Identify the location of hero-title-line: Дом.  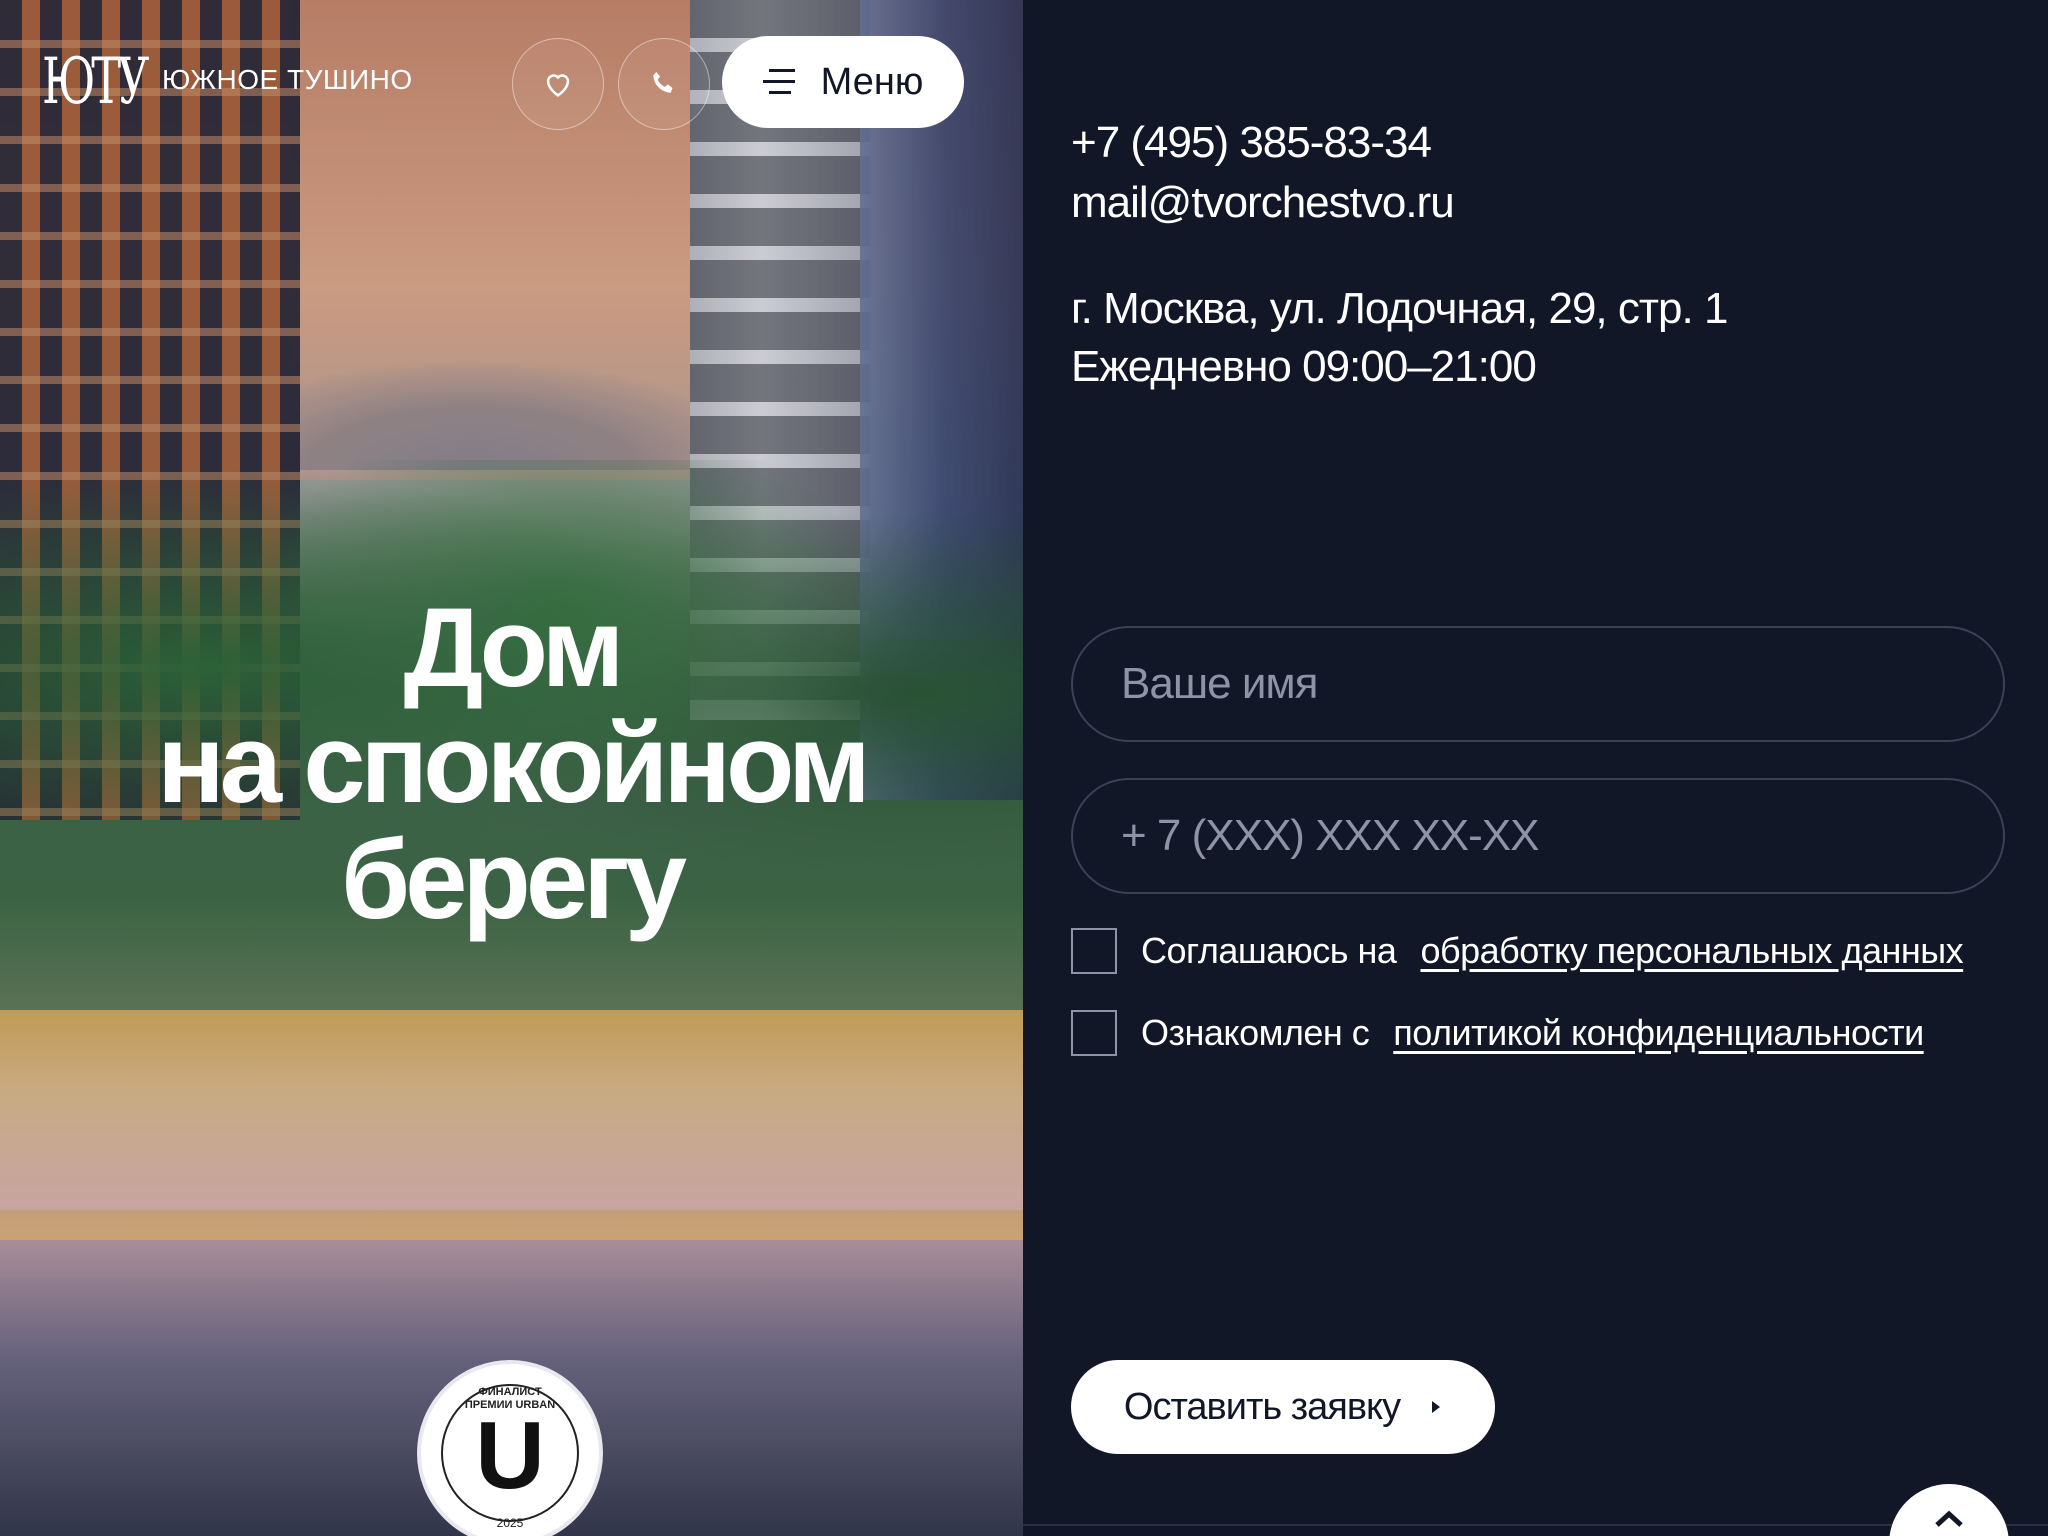
(514, 647).